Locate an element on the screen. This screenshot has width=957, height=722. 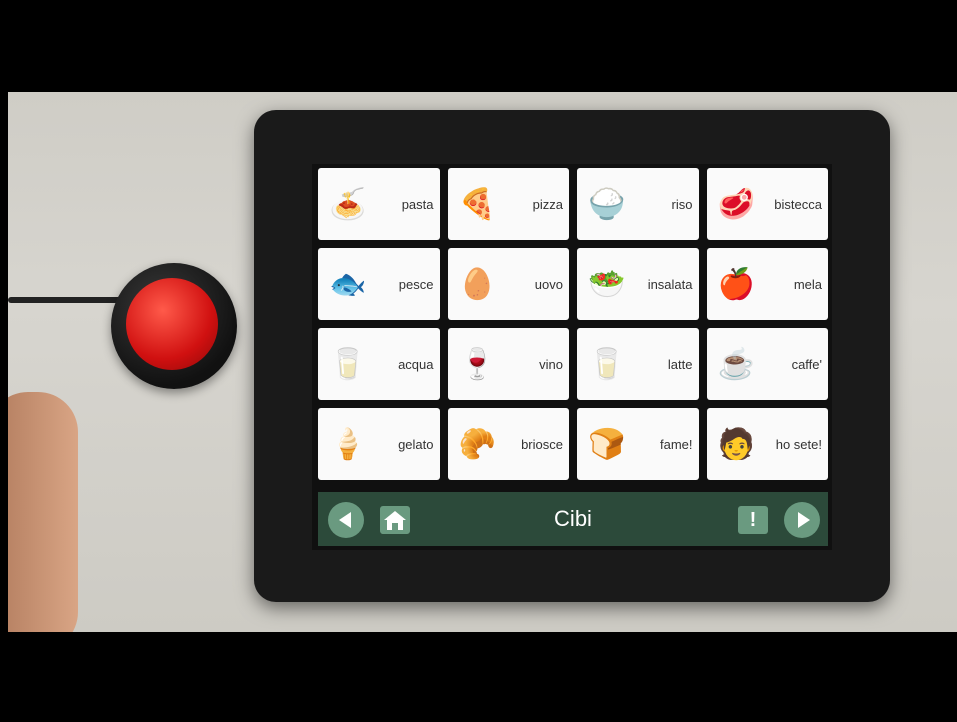
symbol-label: pasta is located at coordinates (417, 204).